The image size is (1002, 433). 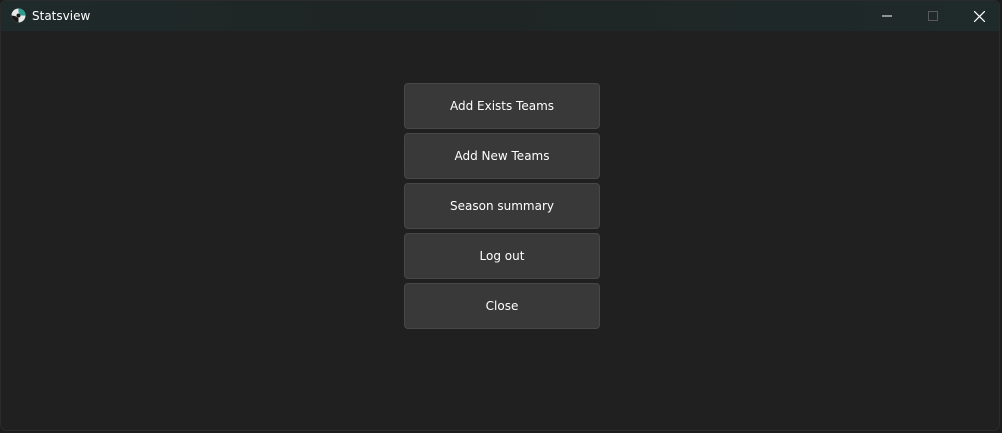 What do you see at coordinates (61, 16) in the screenshot?
I see `window-title: Statsview` at bounding box center [61, 16].